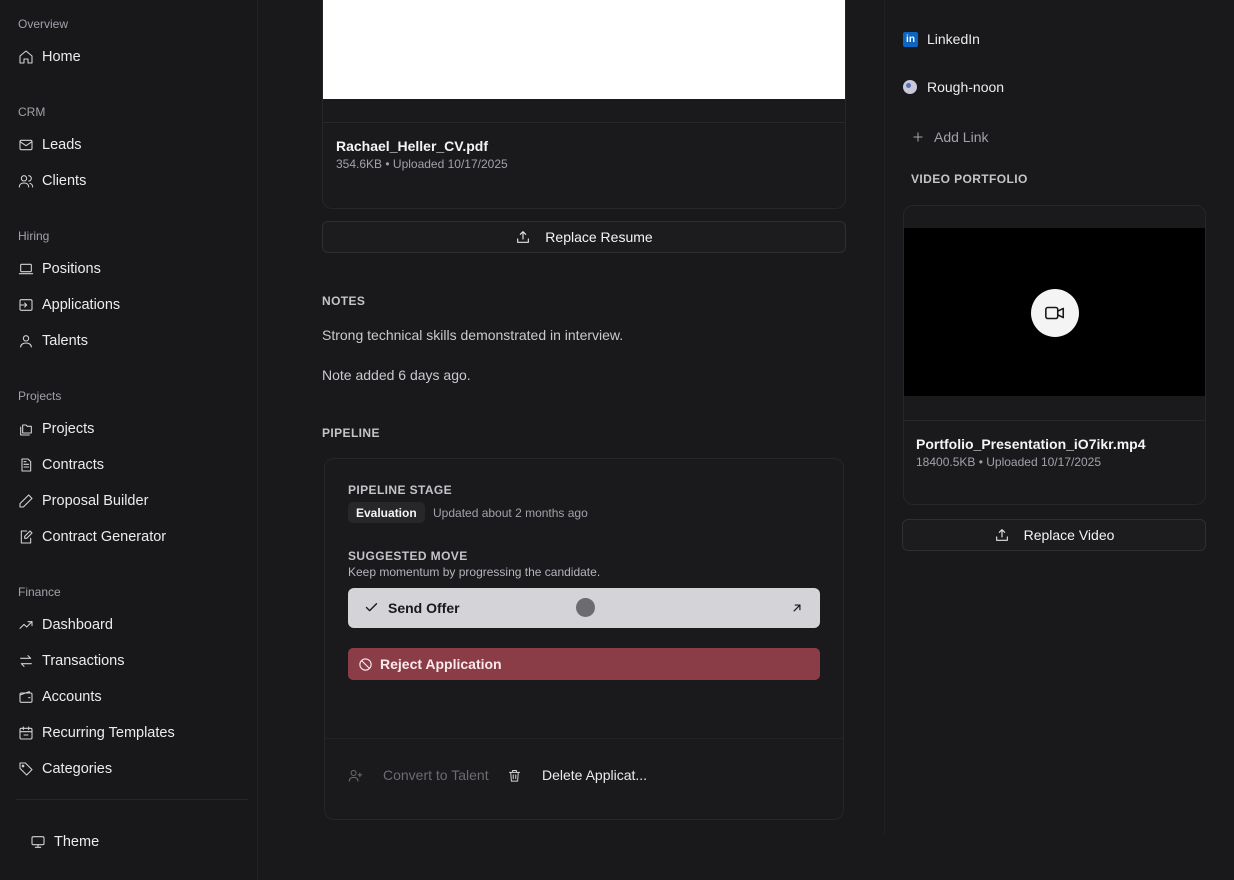 Image resolution: width=1234 pixels, height=880 pixels. I want to click on sidebar-item-label: Positions, so click(71, 269).